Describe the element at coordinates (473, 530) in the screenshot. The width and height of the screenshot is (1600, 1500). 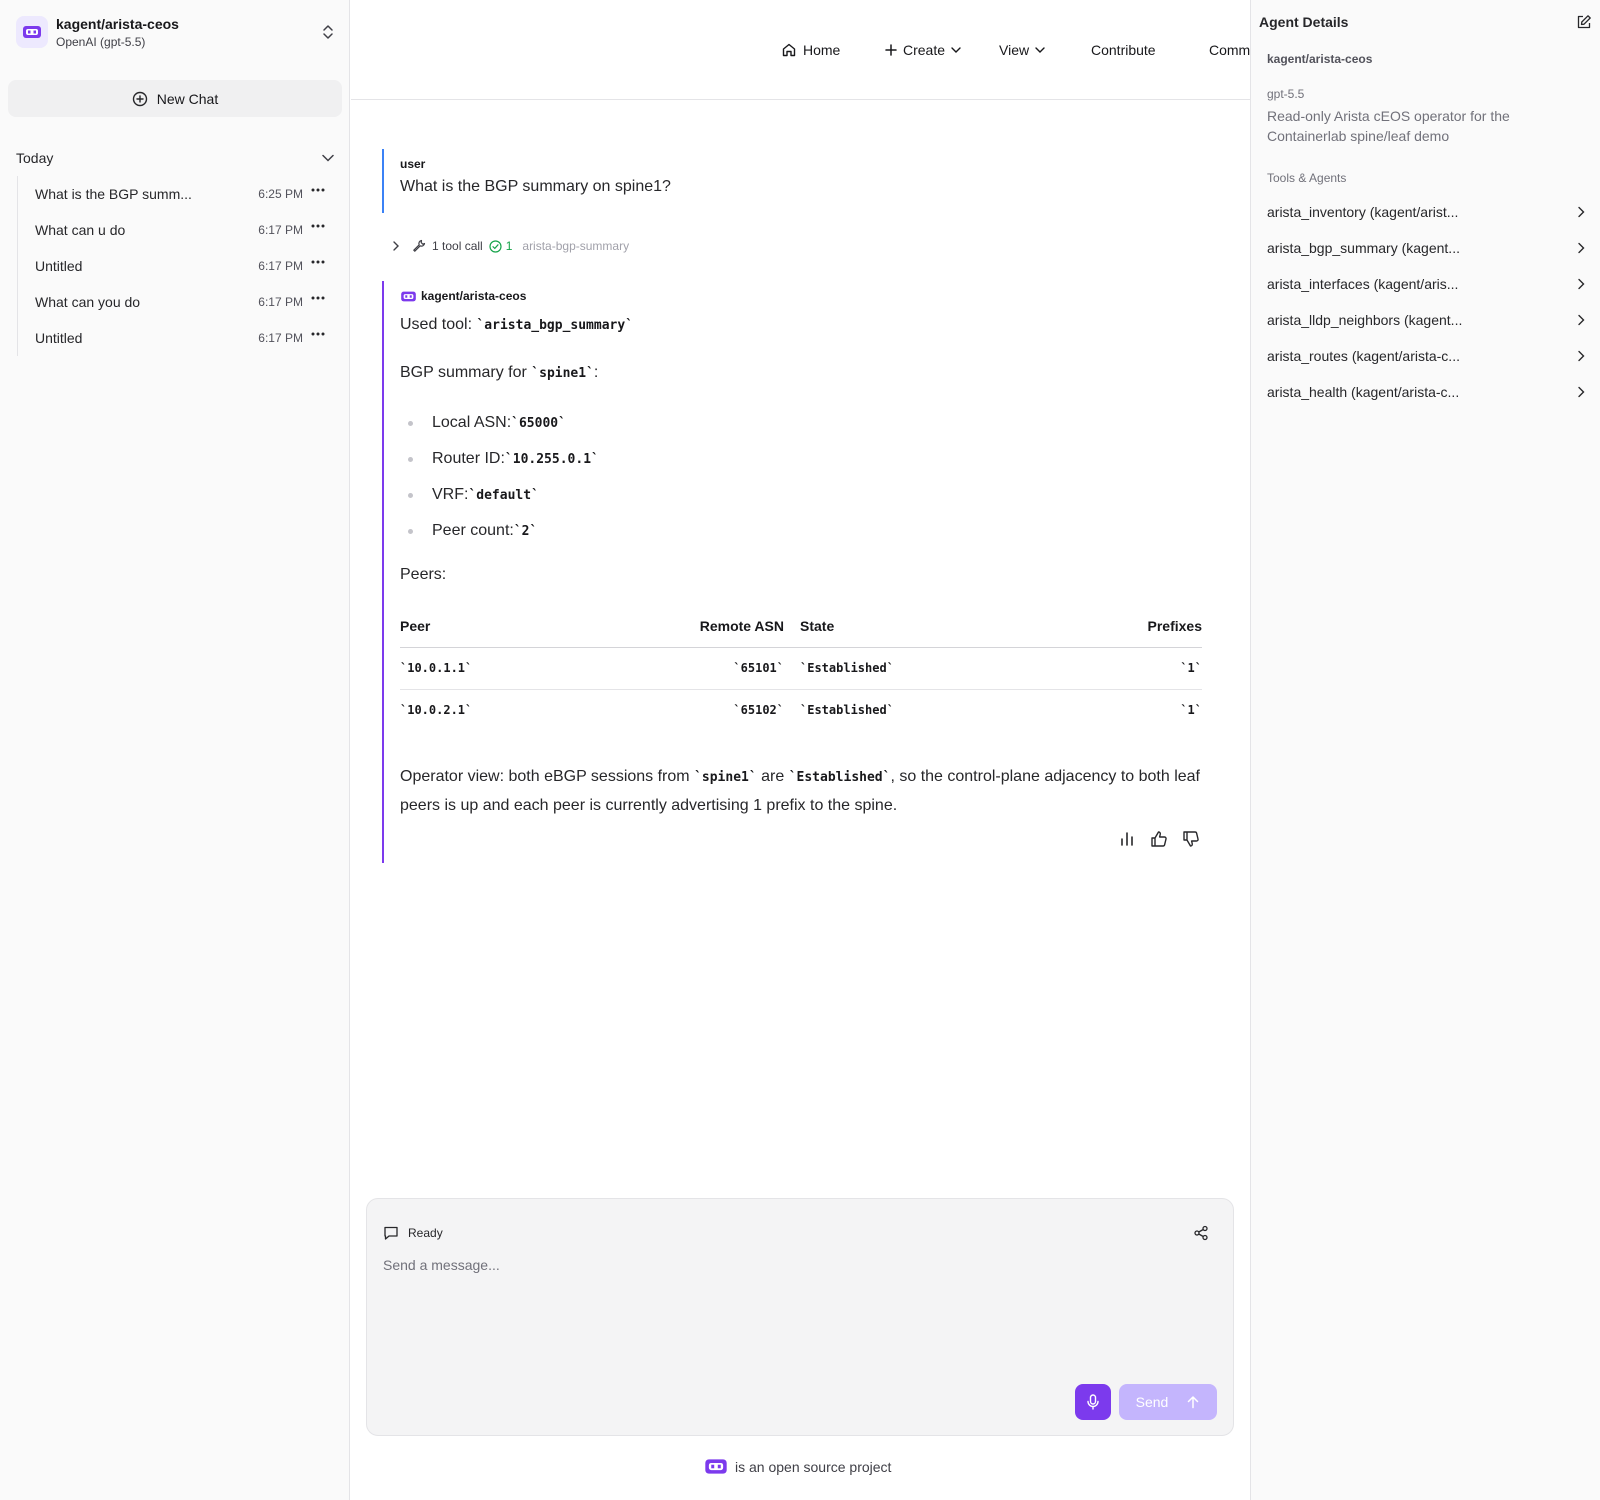
I see `fact-label: Peer count:` at that location.